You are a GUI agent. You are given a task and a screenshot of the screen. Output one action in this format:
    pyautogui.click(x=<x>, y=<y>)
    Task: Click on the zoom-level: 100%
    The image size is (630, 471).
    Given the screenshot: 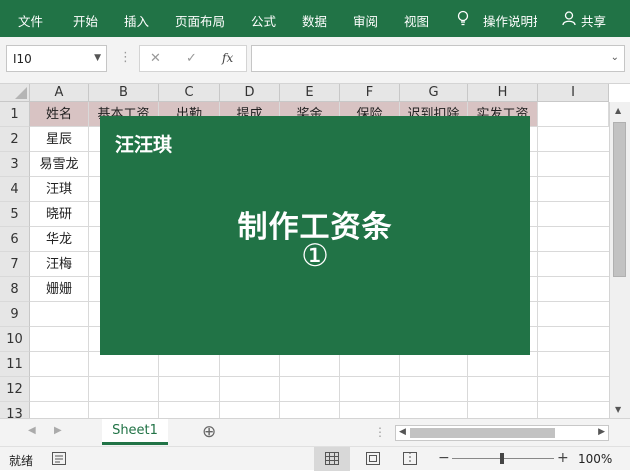 What is the action you would take?
    pyautogui.click(x=595, y=459)
    